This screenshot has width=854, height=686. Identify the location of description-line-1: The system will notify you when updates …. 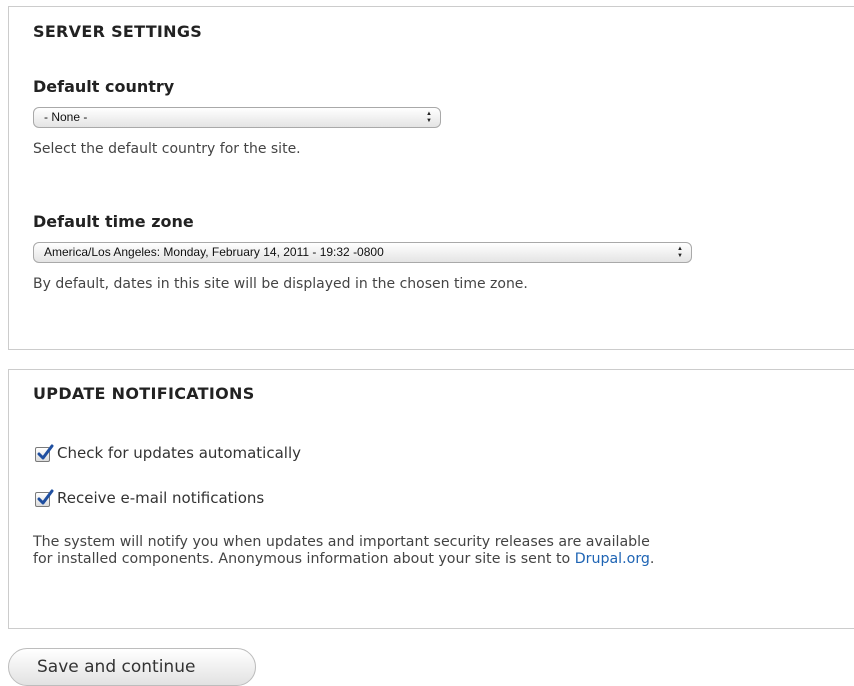
(341, 542).